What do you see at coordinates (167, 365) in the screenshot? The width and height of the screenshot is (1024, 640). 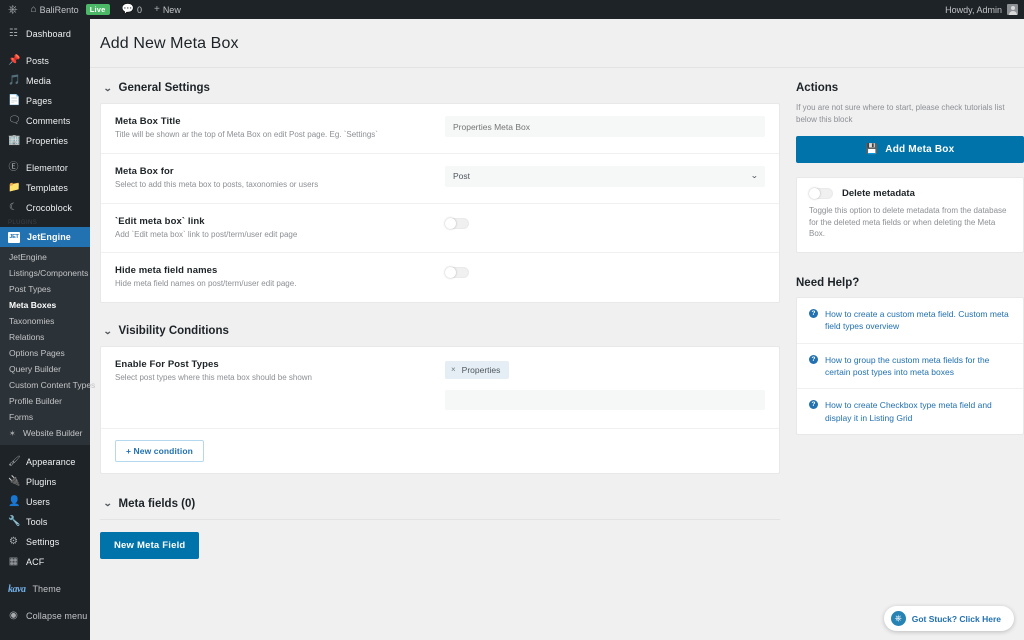 I see `row-title: Enable For Post Types` at bounding box center [167, 365].